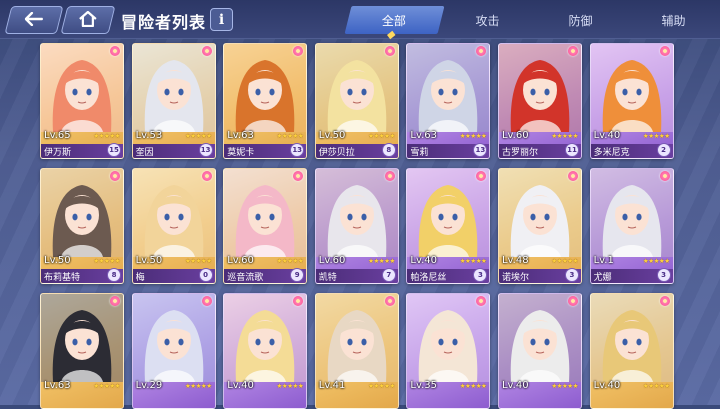 The image size is (720, 409). I want to click on tab-support-label: 辅助, so click(673, 20).